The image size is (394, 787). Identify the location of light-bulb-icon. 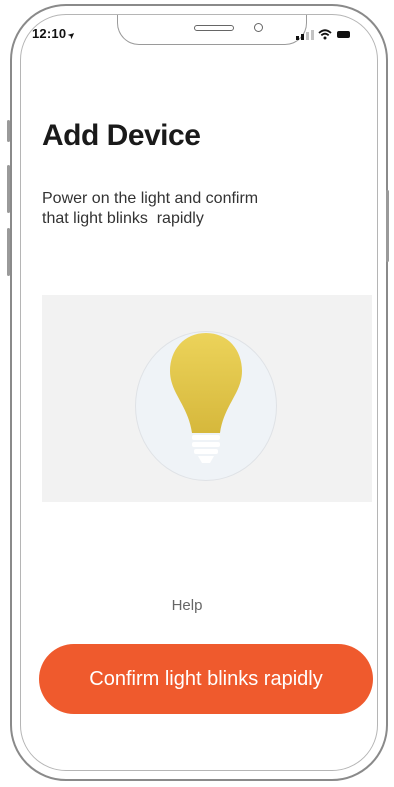
(206, 398).